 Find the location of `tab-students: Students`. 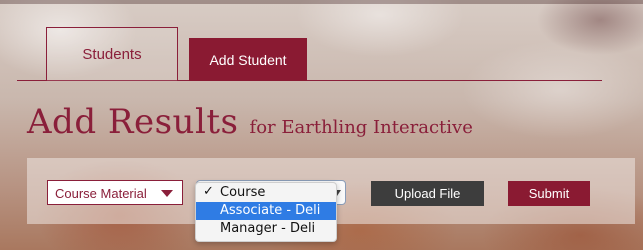

tab-students: Students is located at coordinates (112, 54).